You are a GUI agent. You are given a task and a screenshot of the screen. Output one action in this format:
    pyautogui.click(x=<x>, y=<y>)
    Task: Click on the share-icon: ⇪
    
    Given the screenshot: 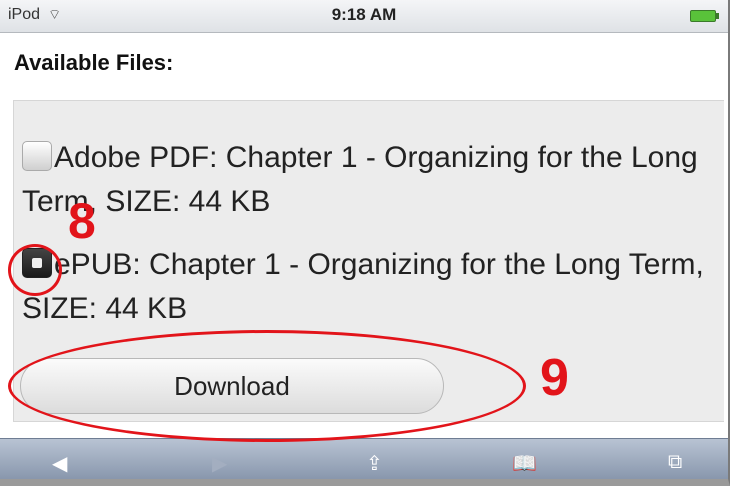 What is the action you would take?
    pyautogui.click(x=374, y=463)
    